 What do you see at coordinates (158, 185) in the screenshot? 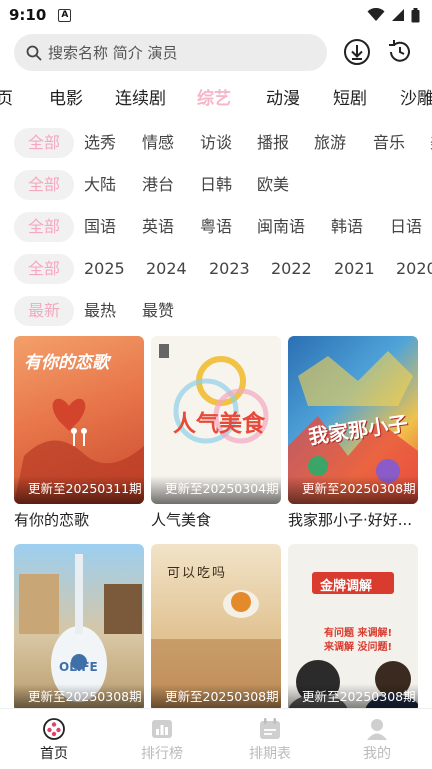
I see `chip-region: 港台` at bounding box center [158, 185].